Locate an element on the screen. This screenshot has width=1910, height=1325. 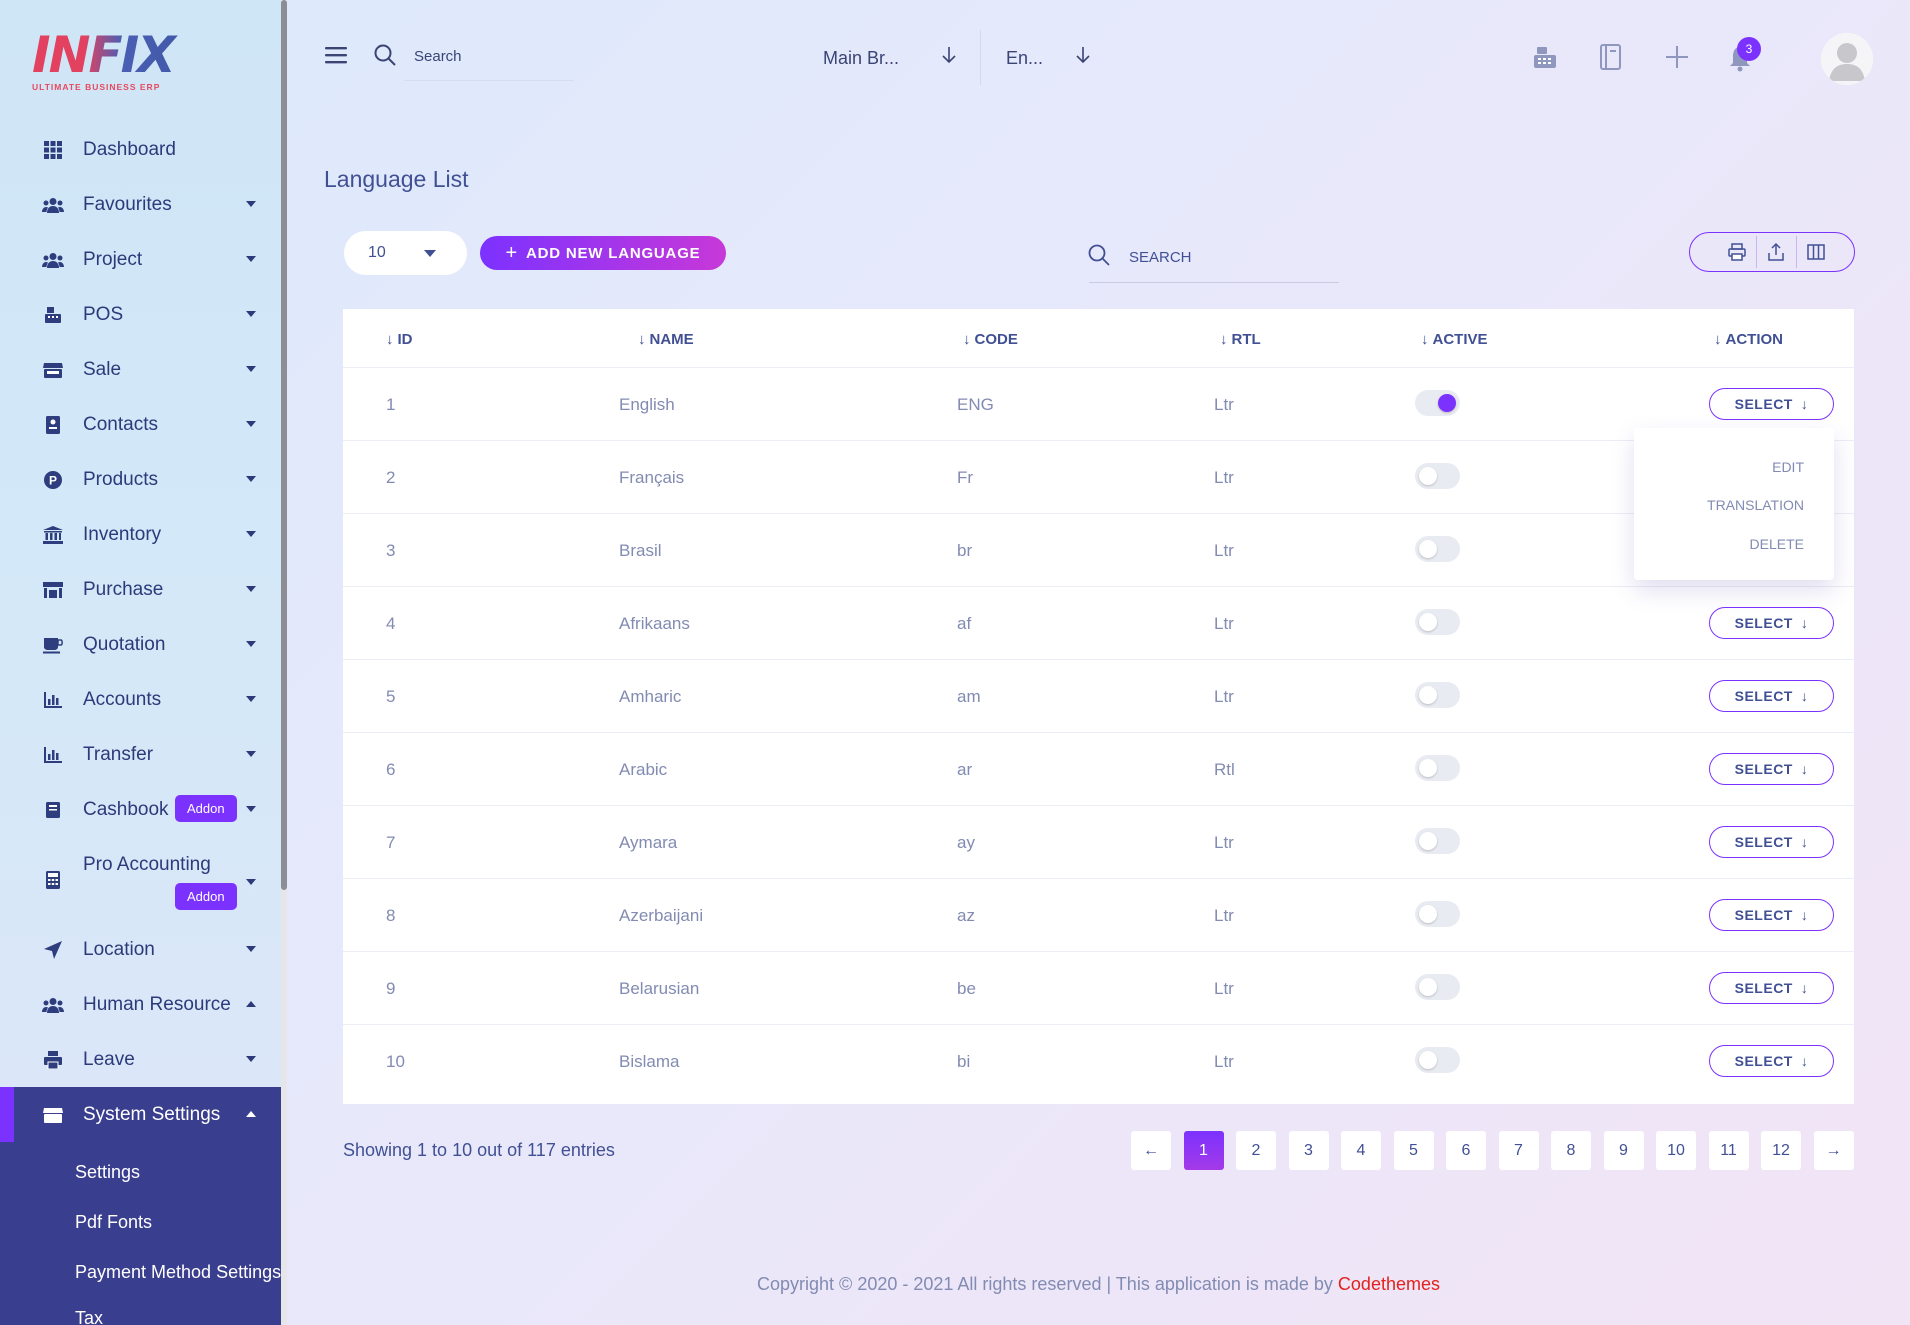
sidebar-item-dashboard: Dashboard is located at coordinates (140, 149).